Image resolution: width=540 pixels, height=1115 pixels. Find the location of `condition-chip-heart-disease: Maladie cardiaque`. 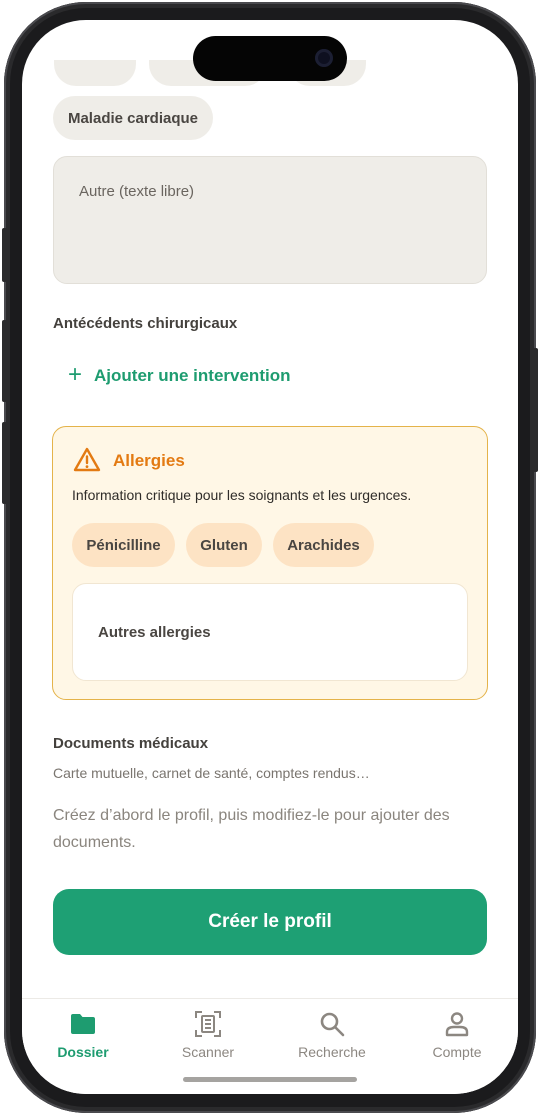

condition-chip-heart-disease: Maladie cardiaque is located at coordinates (133, 118).